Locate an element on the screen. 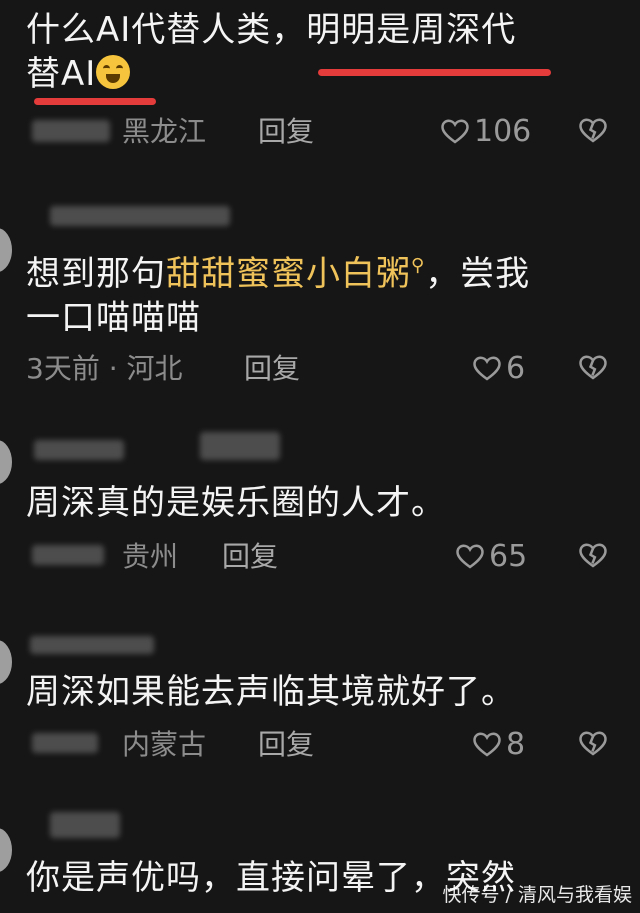  like-button: 6 is located at coordinates (498, 368).